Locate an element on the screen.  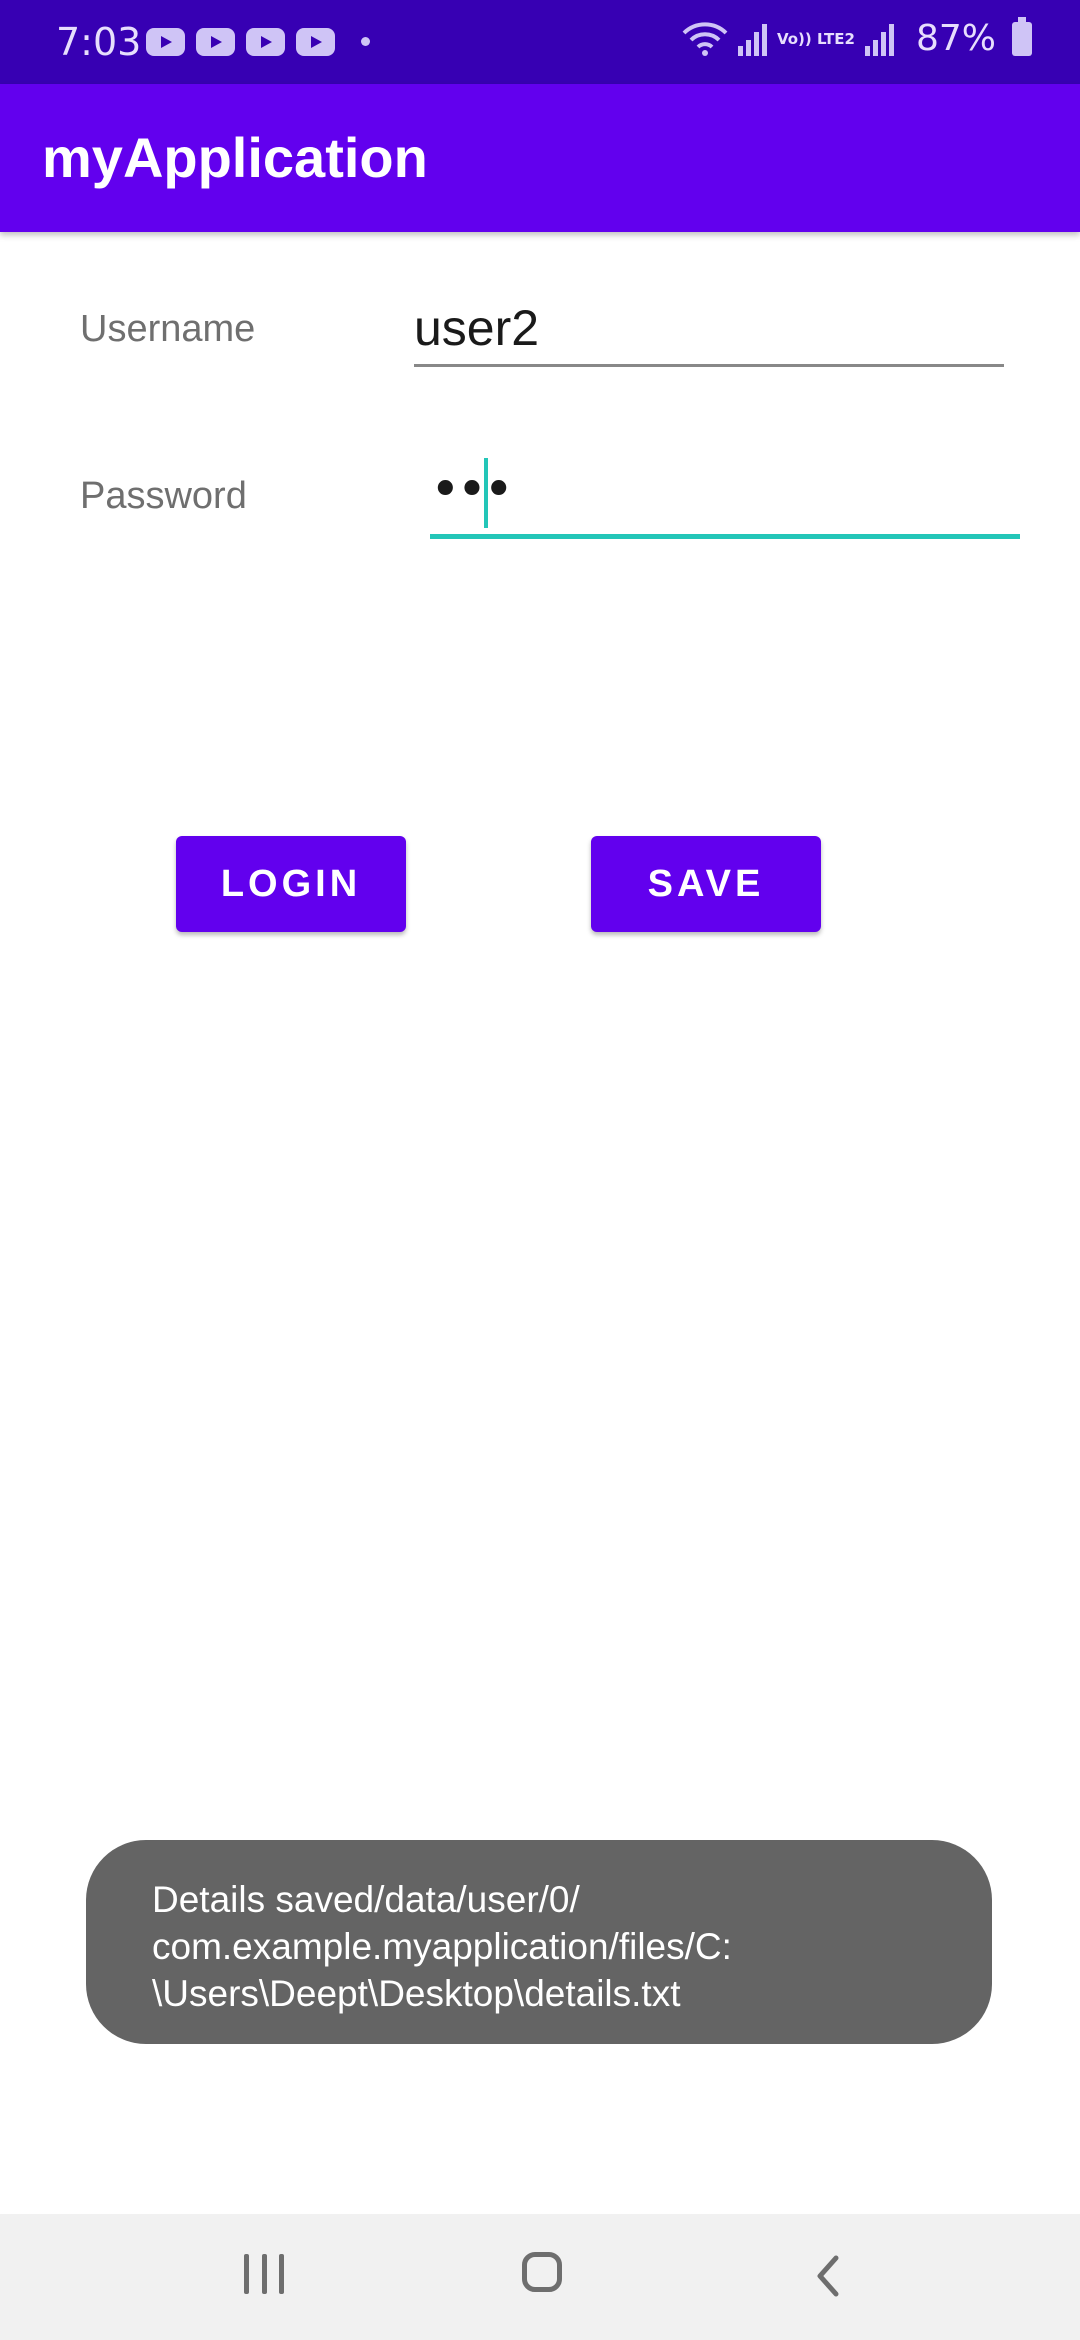
username-field: user2 is located at coordinates (709, 327).